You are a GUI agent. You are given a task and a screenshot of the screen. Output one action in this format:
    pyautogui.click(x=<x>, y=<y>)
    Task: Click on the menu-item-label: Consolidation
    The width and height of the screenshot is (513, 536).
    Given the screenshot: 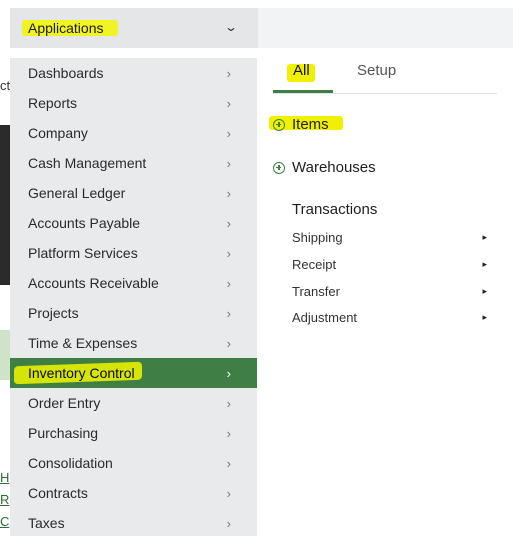 What is the action you would take?
    pyautogui.click(x=70, y=463)
    